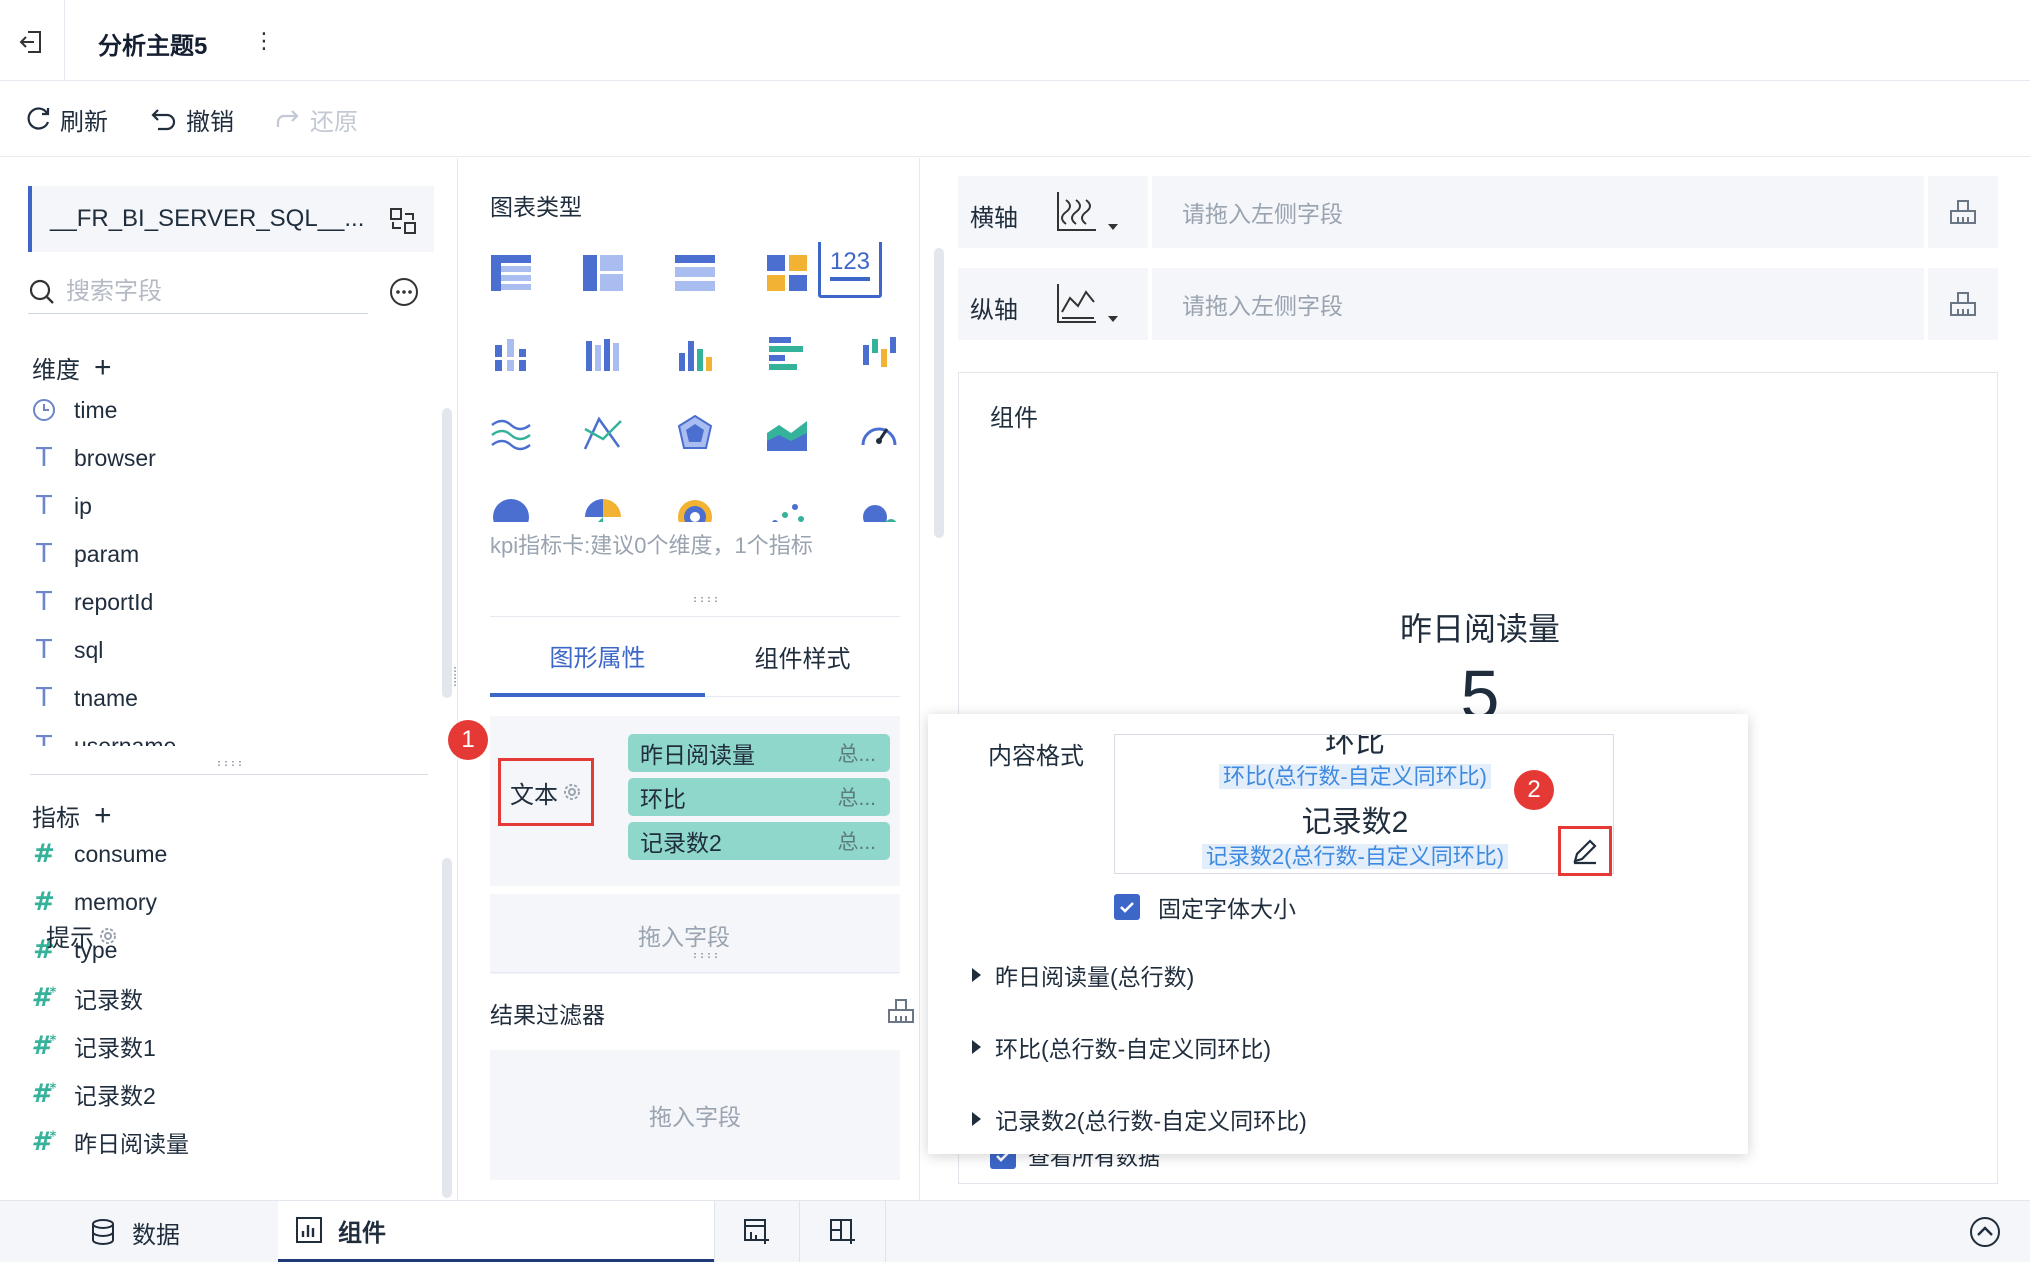  I want to click on dimension-field-item: TreportId, so click(230, 602).